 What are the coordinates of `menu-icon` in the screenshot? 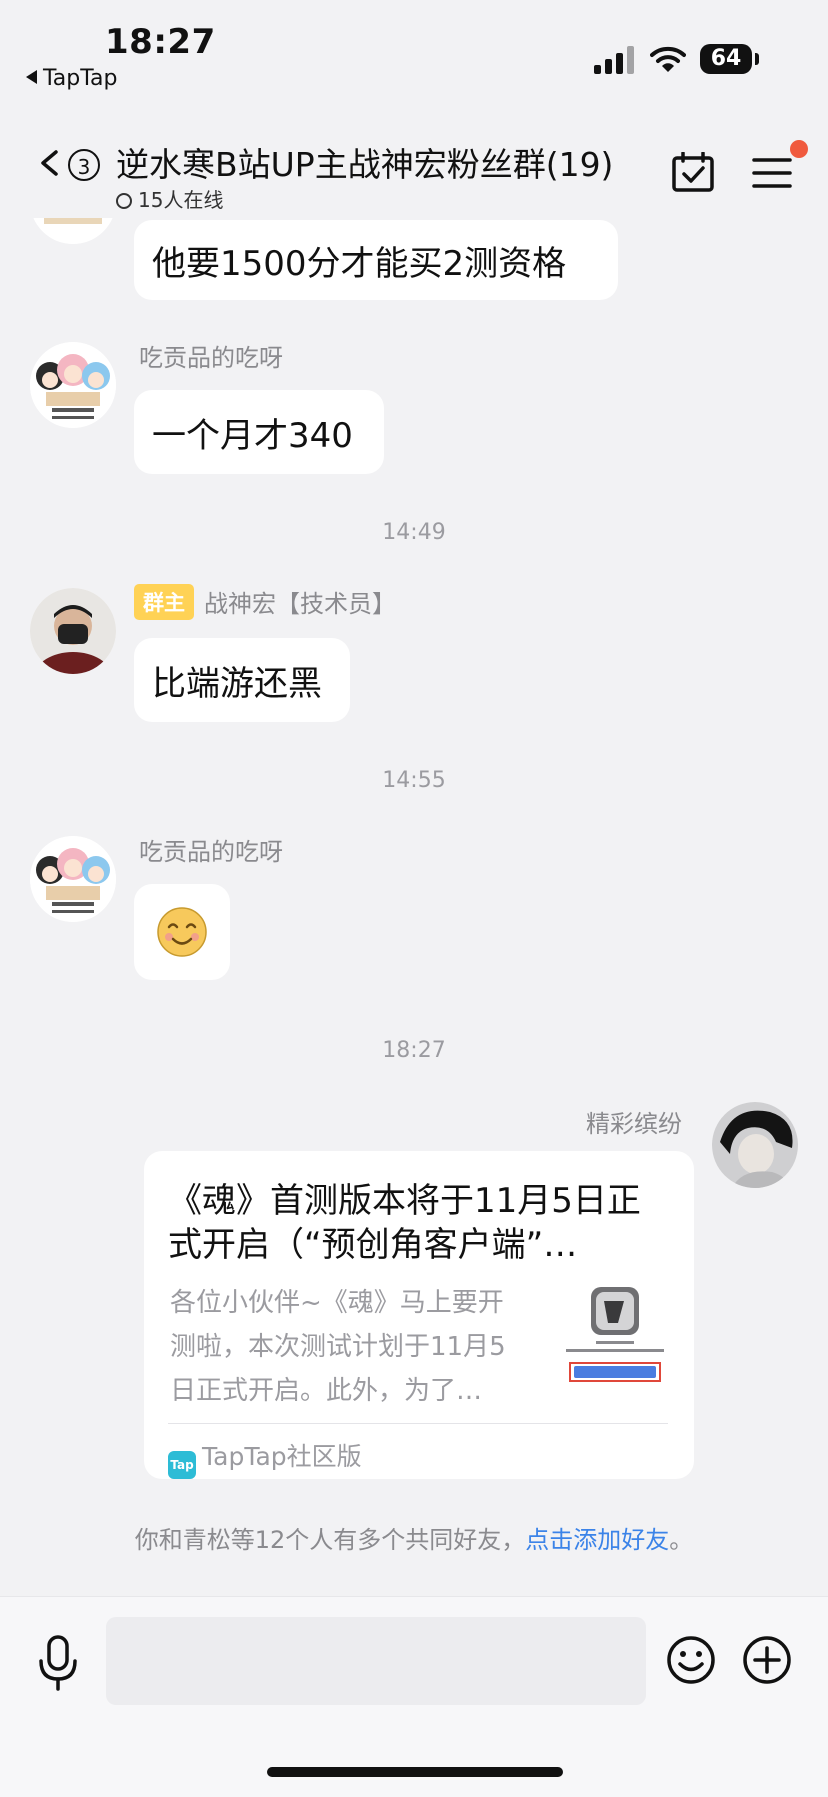 It's located at (772, 173).